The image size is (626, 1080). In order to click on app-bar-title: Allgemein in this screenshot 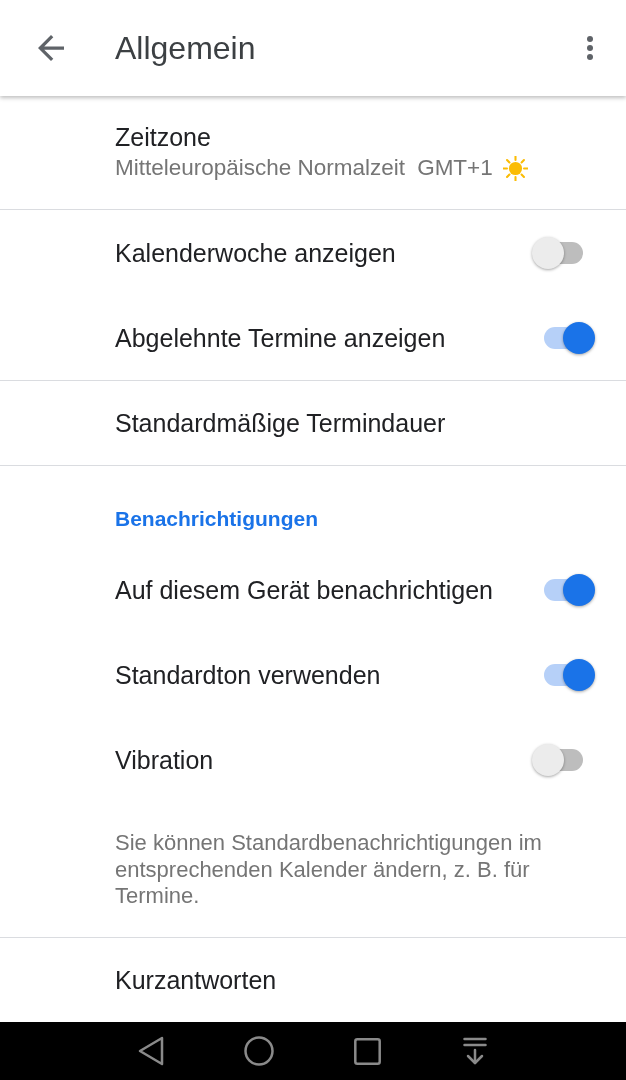, I will do `click(185, 48)`.